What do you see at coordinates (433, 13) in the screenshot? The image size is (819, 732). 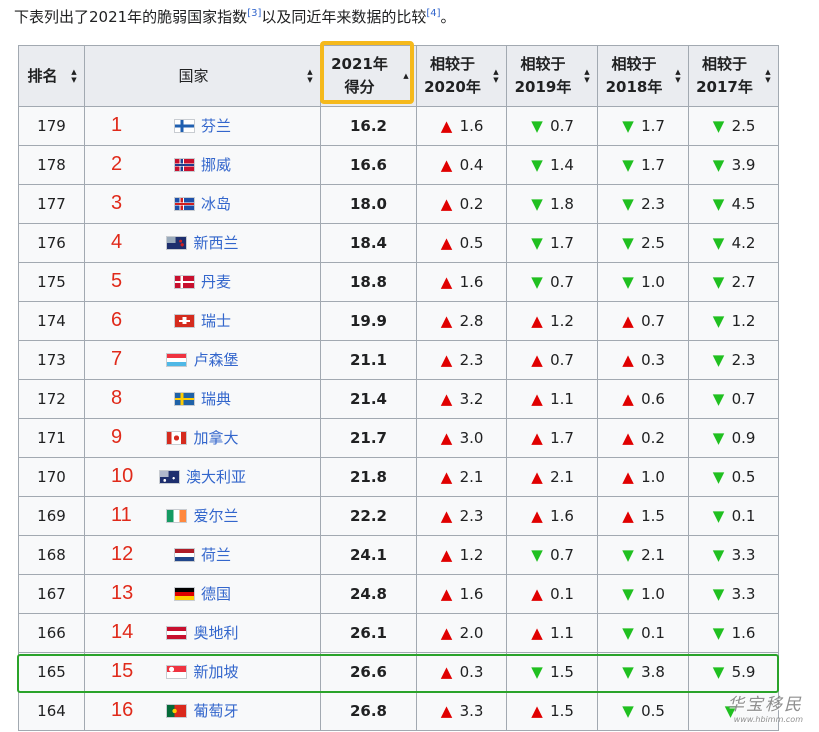 I see `reference-link-4: [4]` at bounding box center [433, 13].